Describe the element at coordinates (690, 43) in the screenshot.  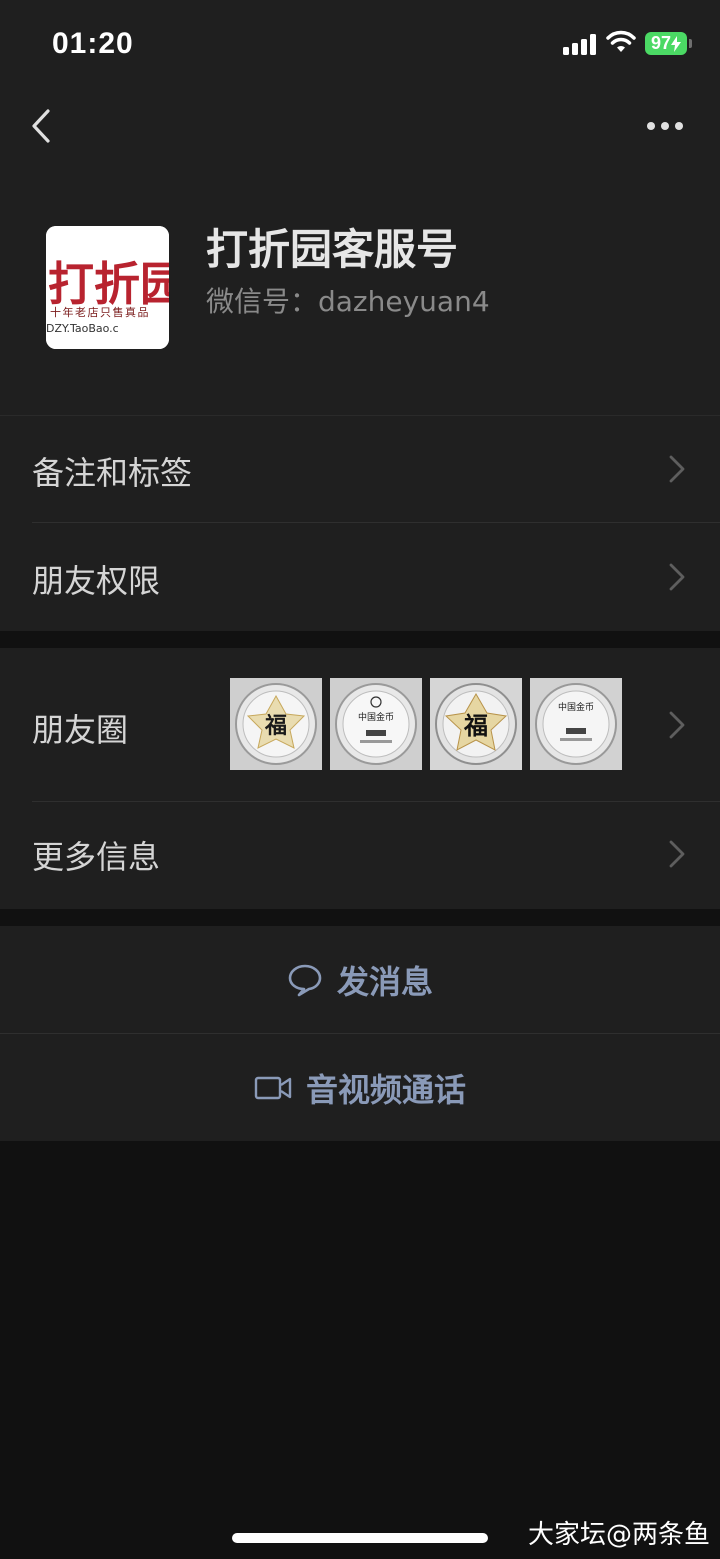
I see `battery-cap` at that location.